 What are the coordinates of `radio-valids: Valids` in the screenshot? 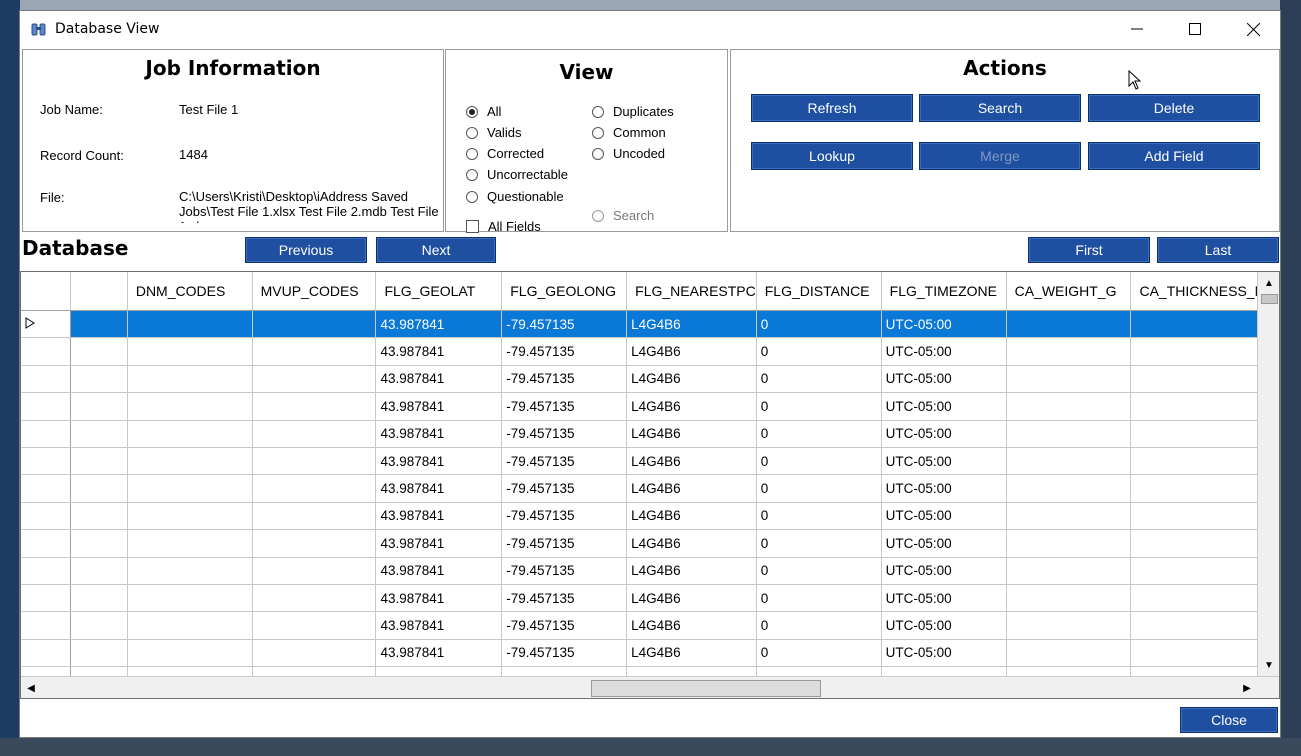 It's located at (493, 132).